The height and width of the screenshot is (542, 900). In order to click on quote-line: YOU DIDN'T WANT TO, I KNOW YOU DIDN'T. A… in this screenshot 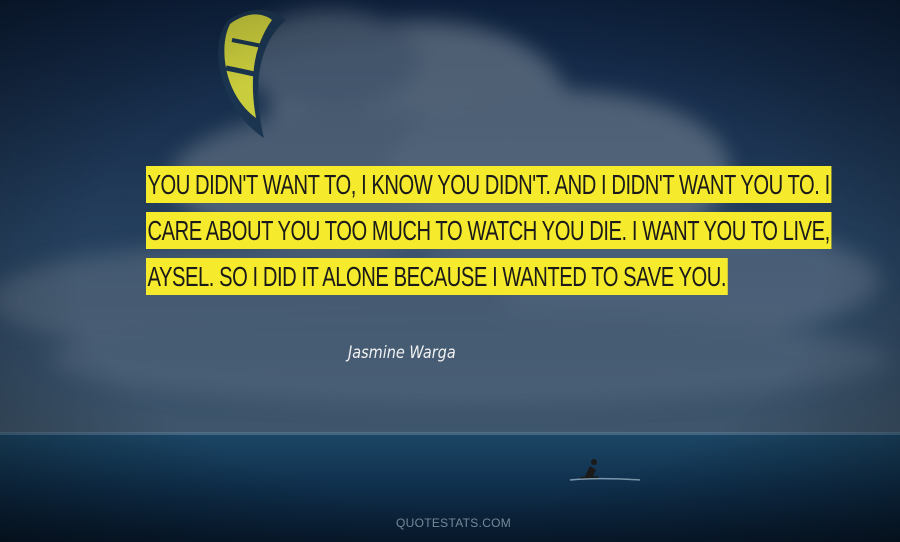, I will do `click(489, 184)`.